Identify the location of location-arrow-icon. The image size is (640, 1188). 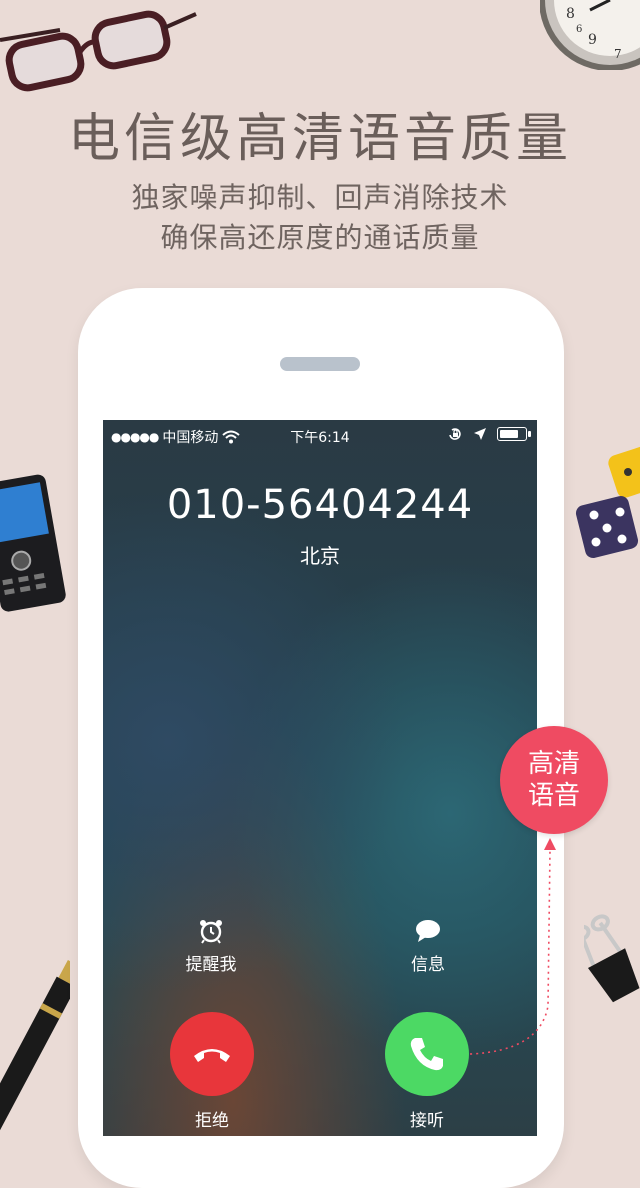
(480, 434).